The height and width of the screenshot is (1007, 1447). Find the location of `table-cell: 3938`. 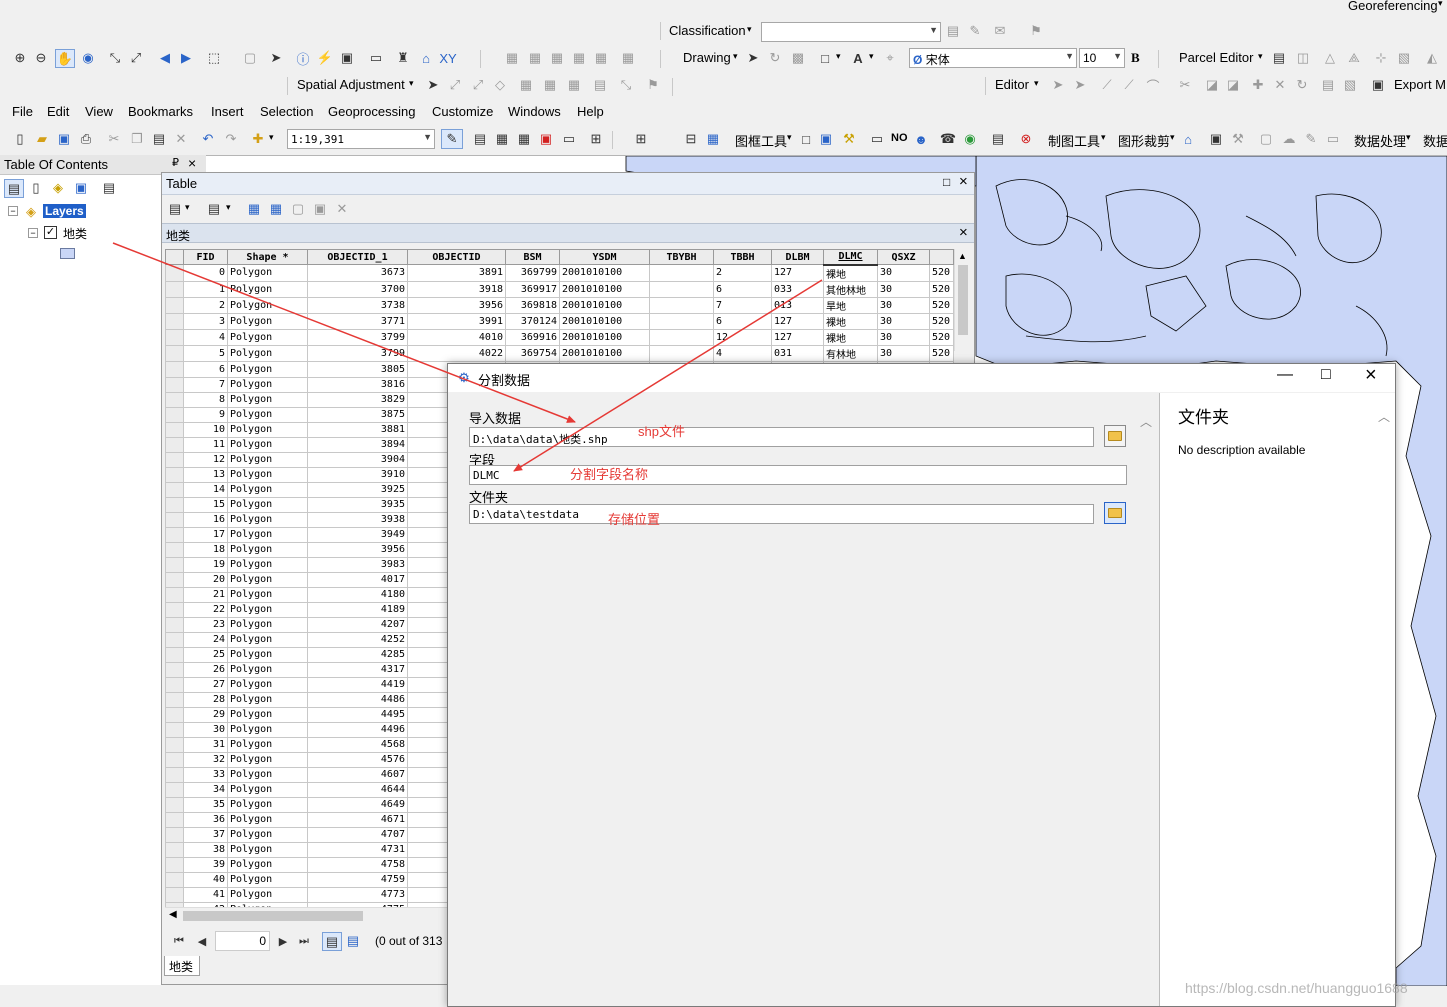

table-cell: 3938 is located at coordinates (357, 519).